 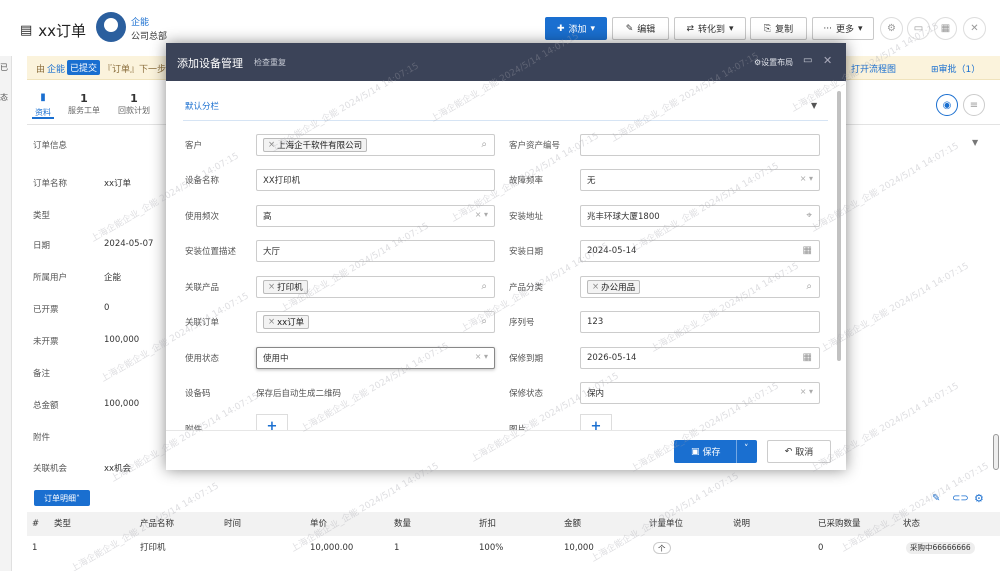 What do you see at coordinates (700, 216) in the screenshot?
I see `address-field: 兆丰环球大厦1800 ⌖` at bounding box center [700, 216].